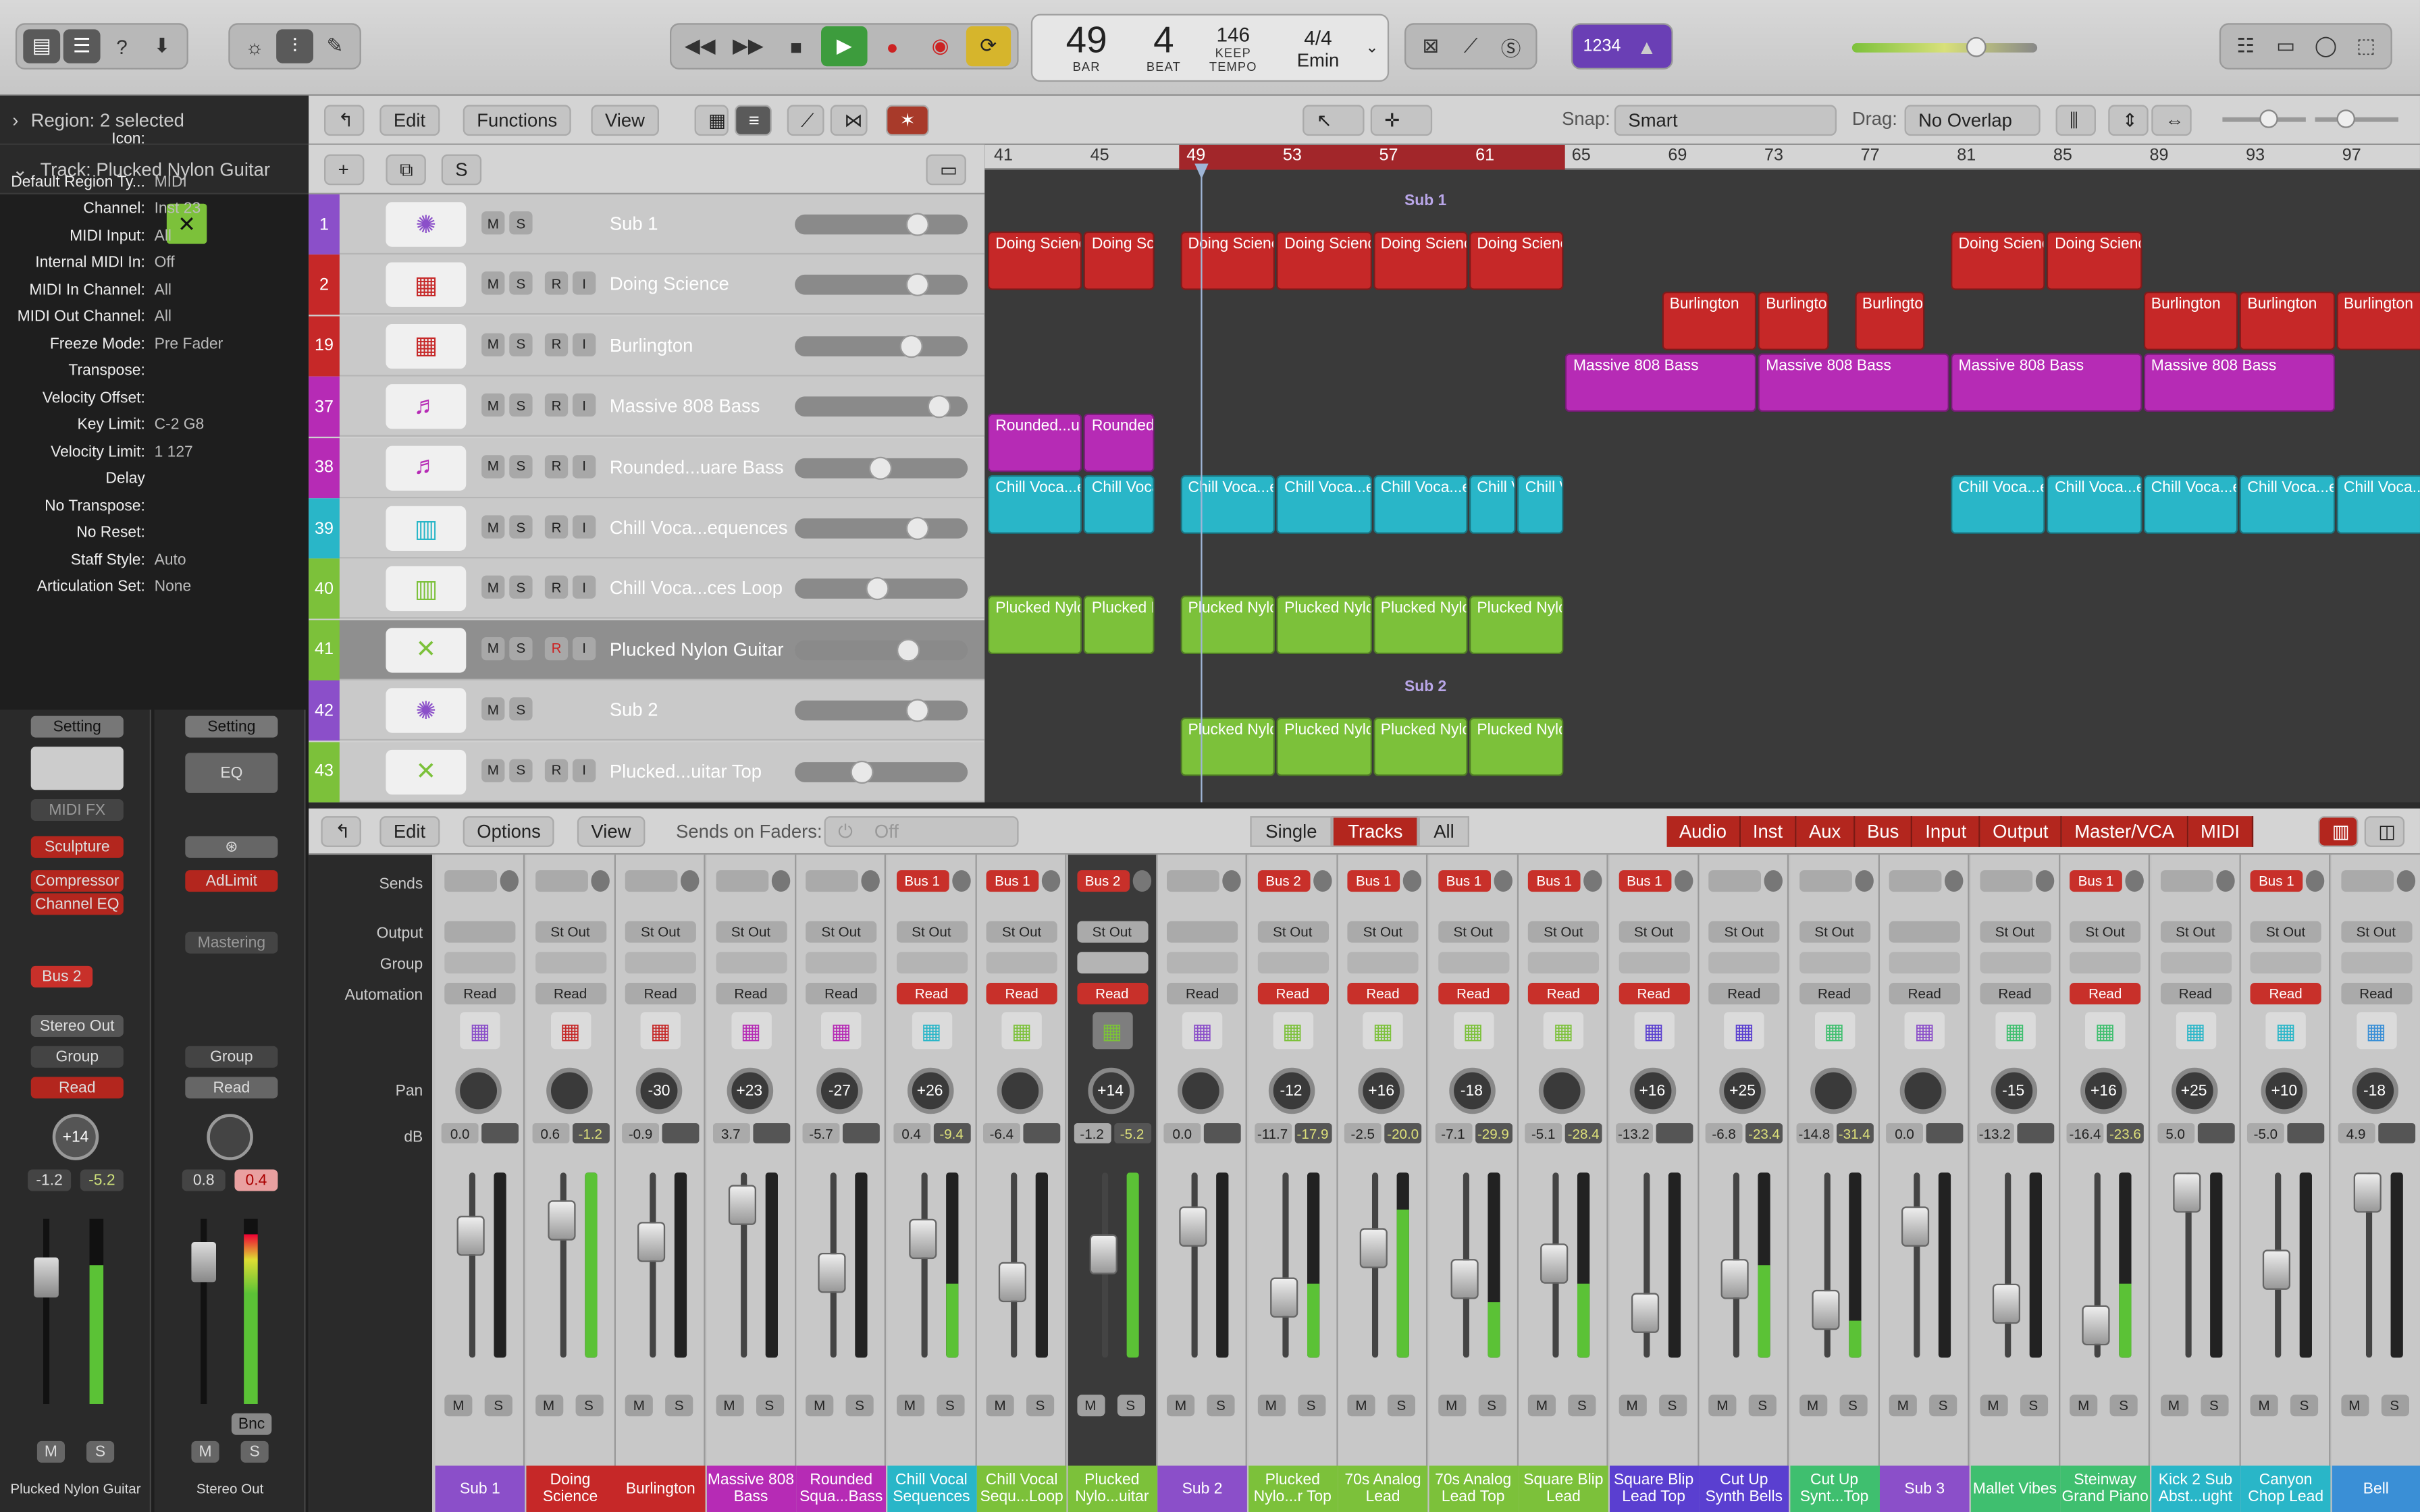 The width and height of the screenshot is (2420, 1512). What do you see at coordinates (1372, 48) in the screenshot?
I see `chevron-down-icon: ⌄` at bounding box center [1372, 48].